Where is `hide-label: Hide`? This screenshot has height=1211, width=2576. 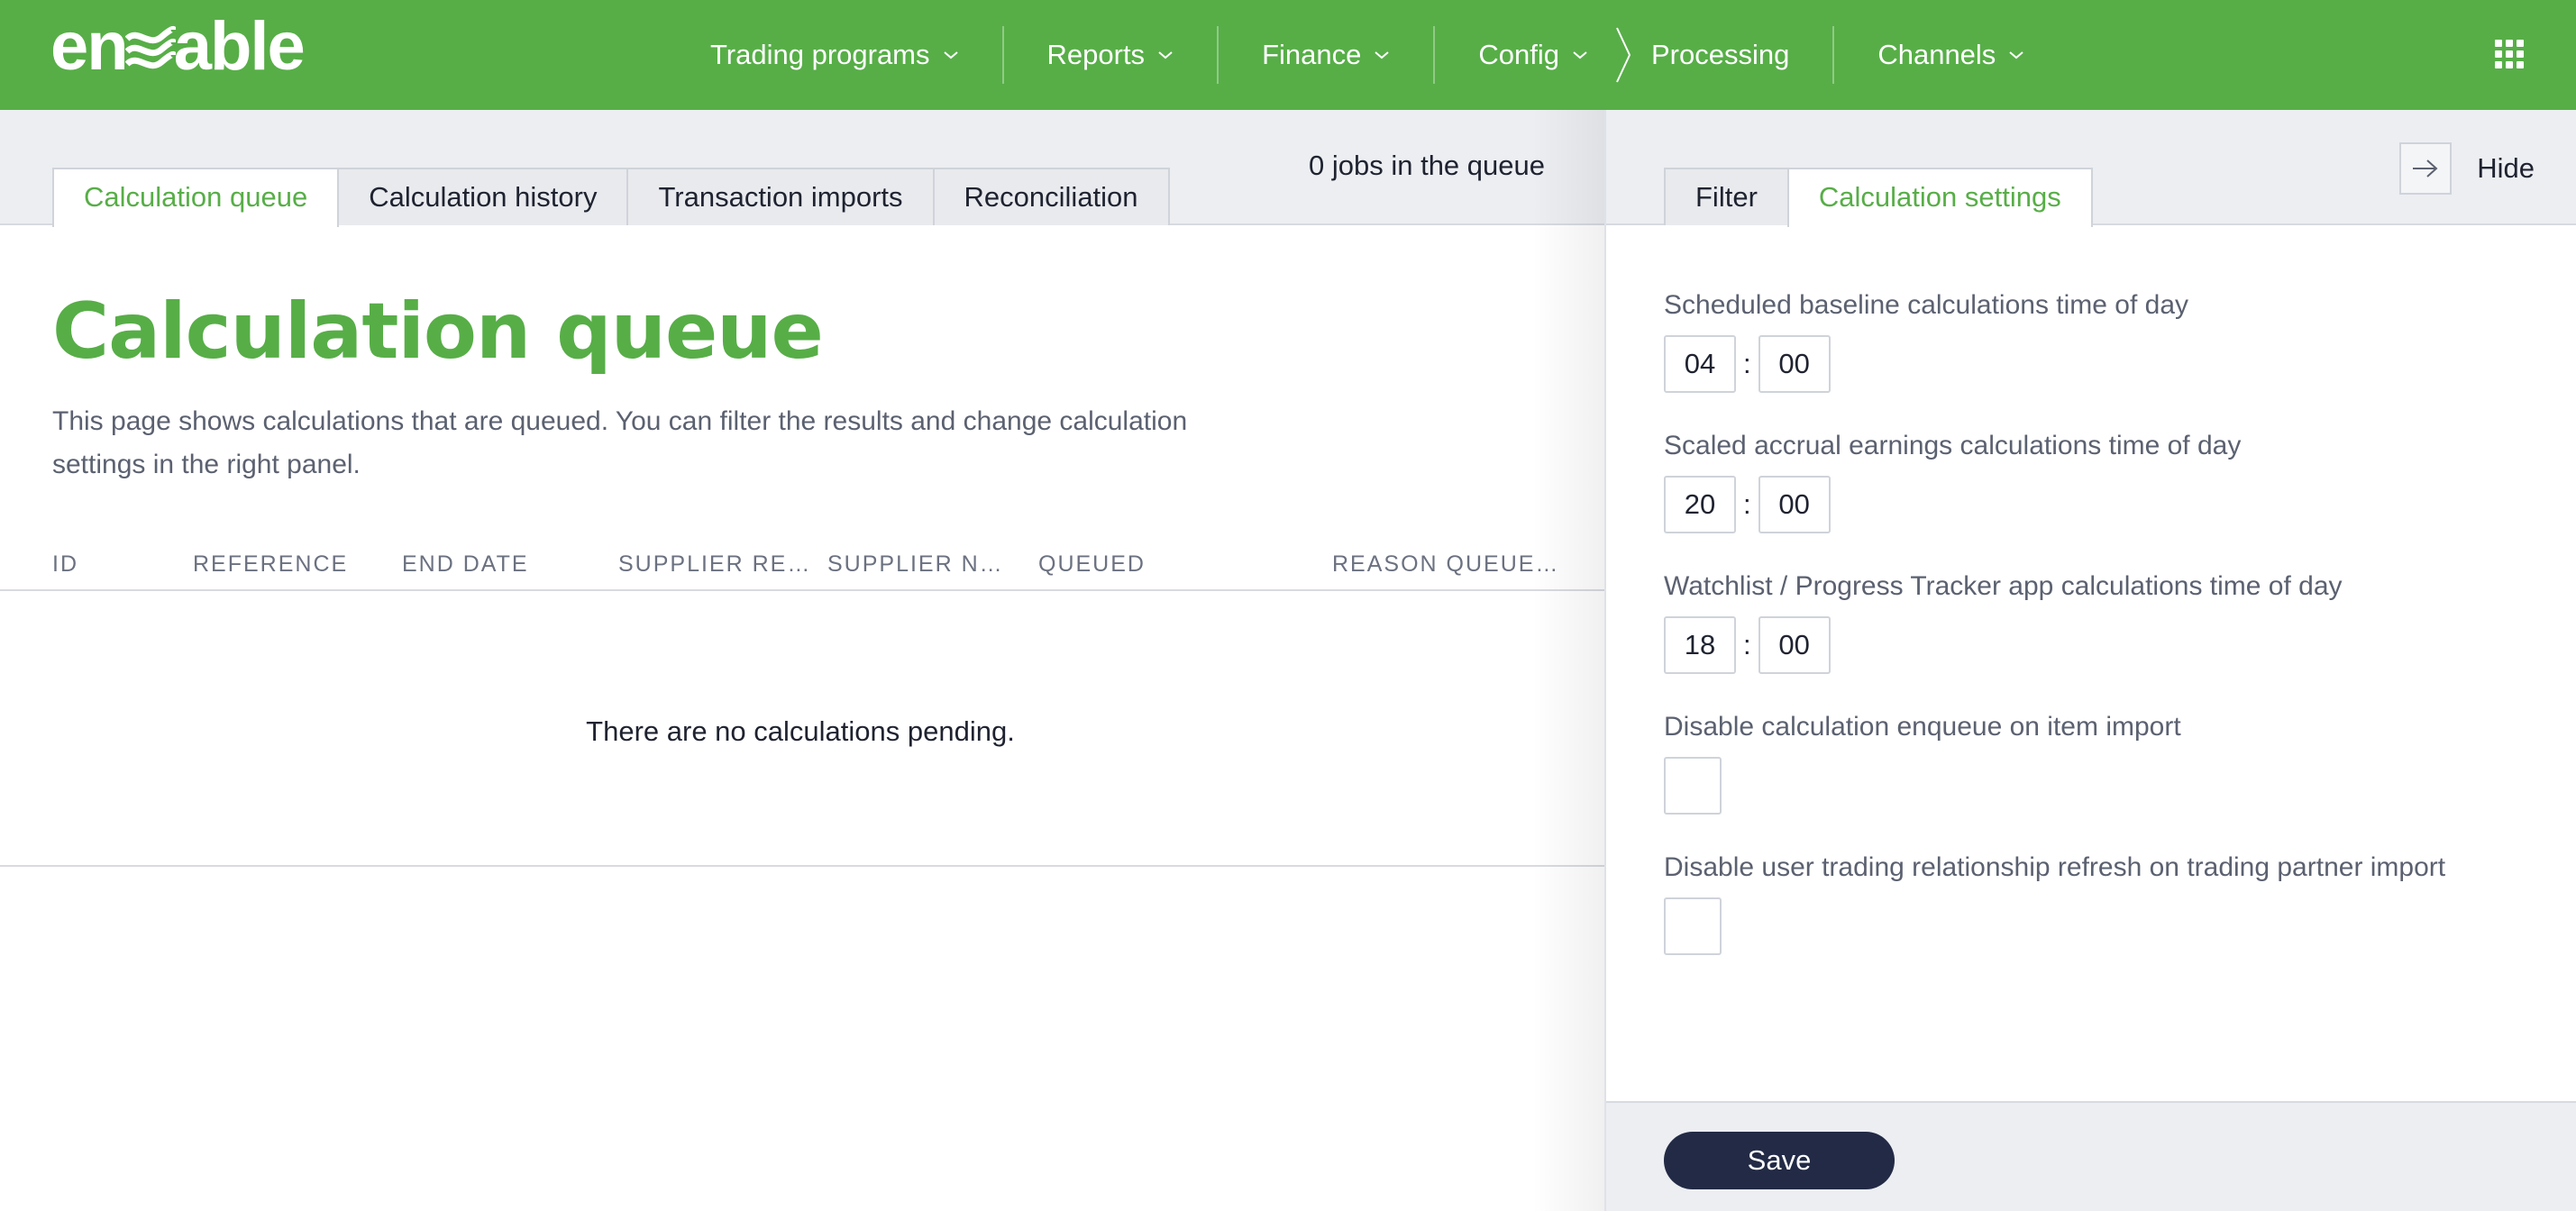 hide-label: Hide is located at coordinates (2506, 168).